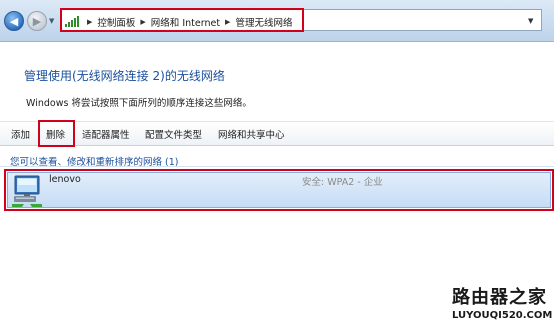  I want to click on network-name: lenovo, so click(65, 179).